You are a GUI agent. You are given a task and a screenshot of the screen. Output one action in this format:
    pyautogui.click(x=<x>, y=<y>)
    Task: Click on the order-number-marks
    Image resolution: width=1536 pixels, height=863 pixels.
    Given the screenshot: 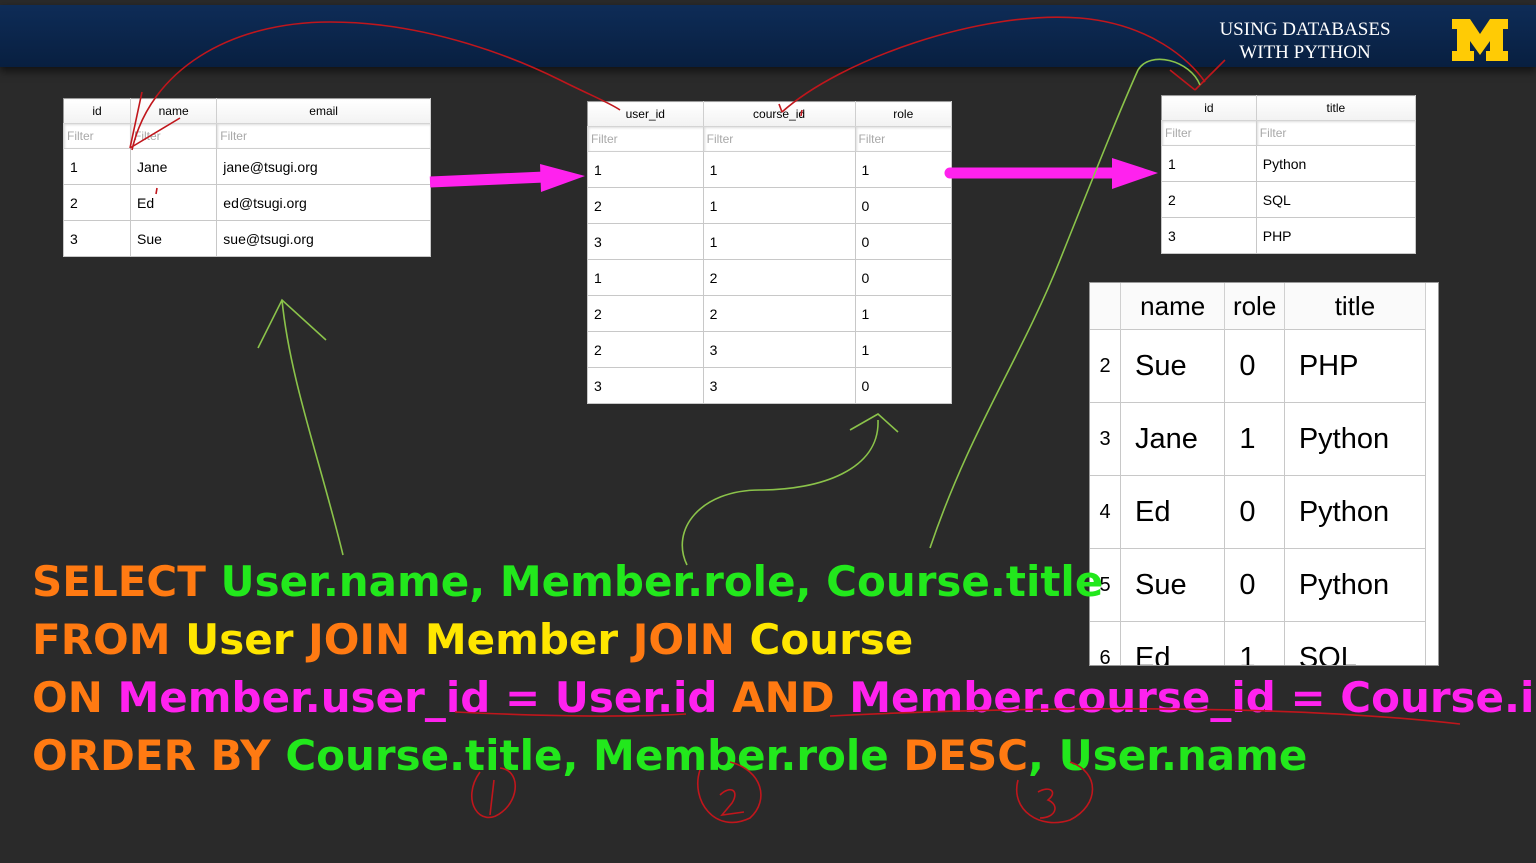 What is the action you would take?
    pyautogui.click(x=782, y=792)
    